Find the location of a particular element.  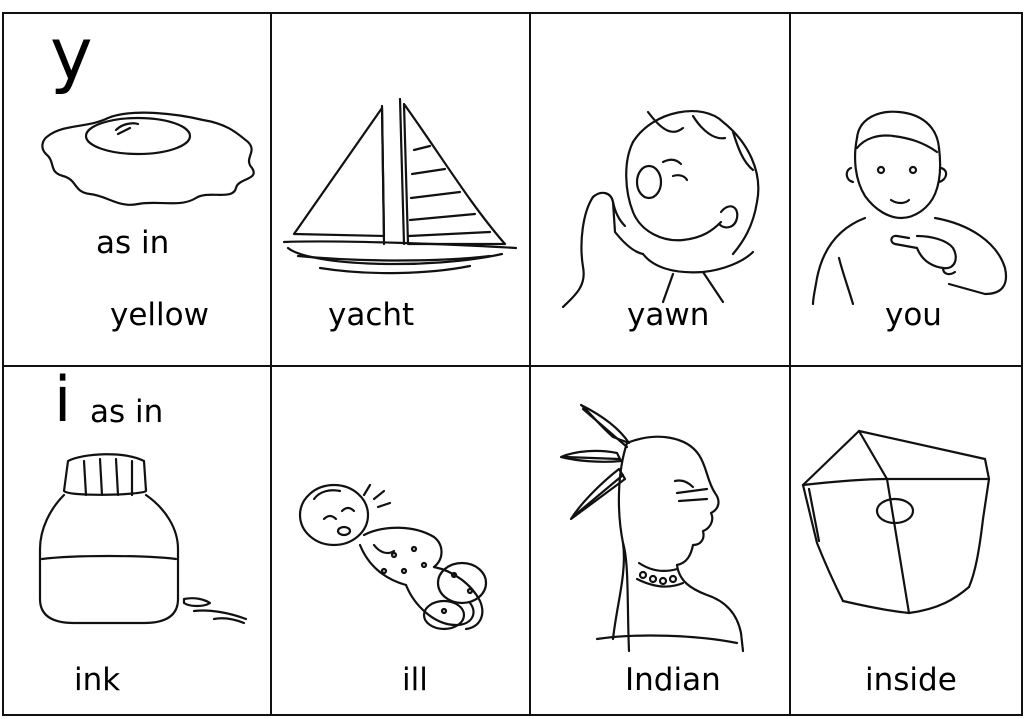

card-ill: ill is located at coordinates (398, 540).